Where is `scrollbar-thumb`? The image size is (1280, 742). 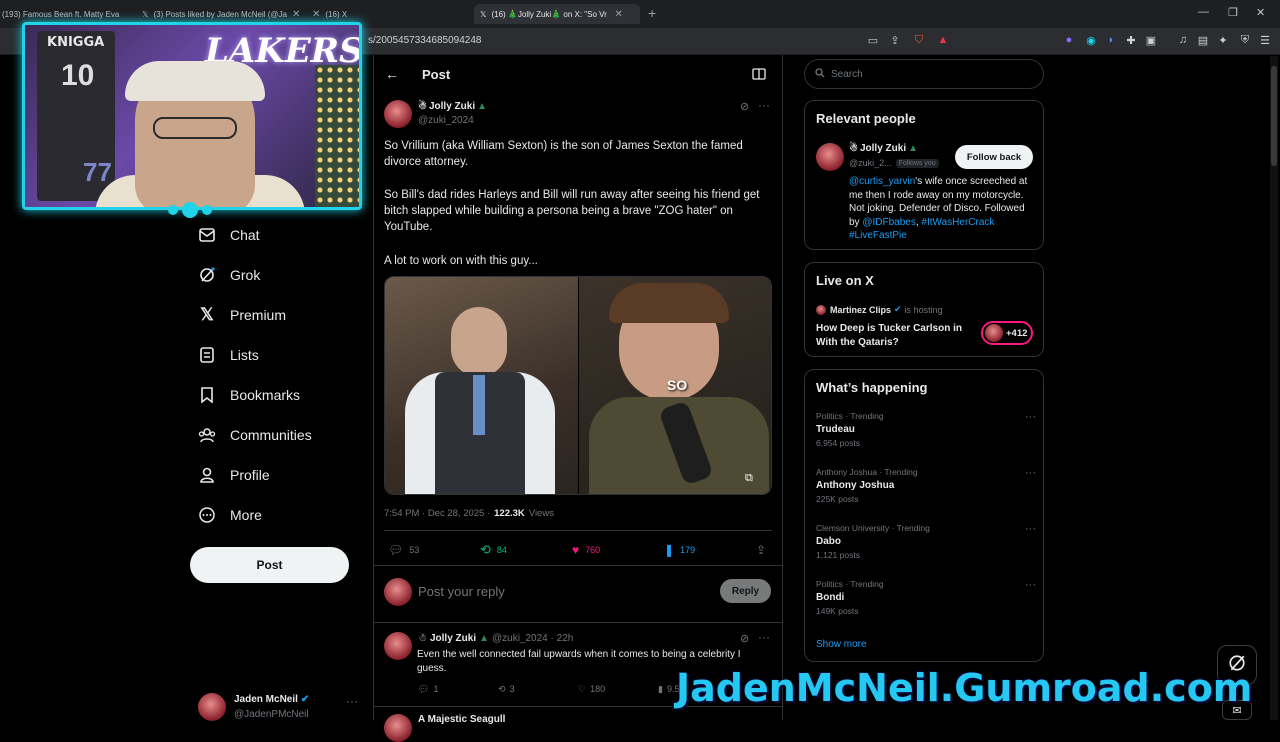 scrollbar-thumb is located at coordinates (1274, 116).